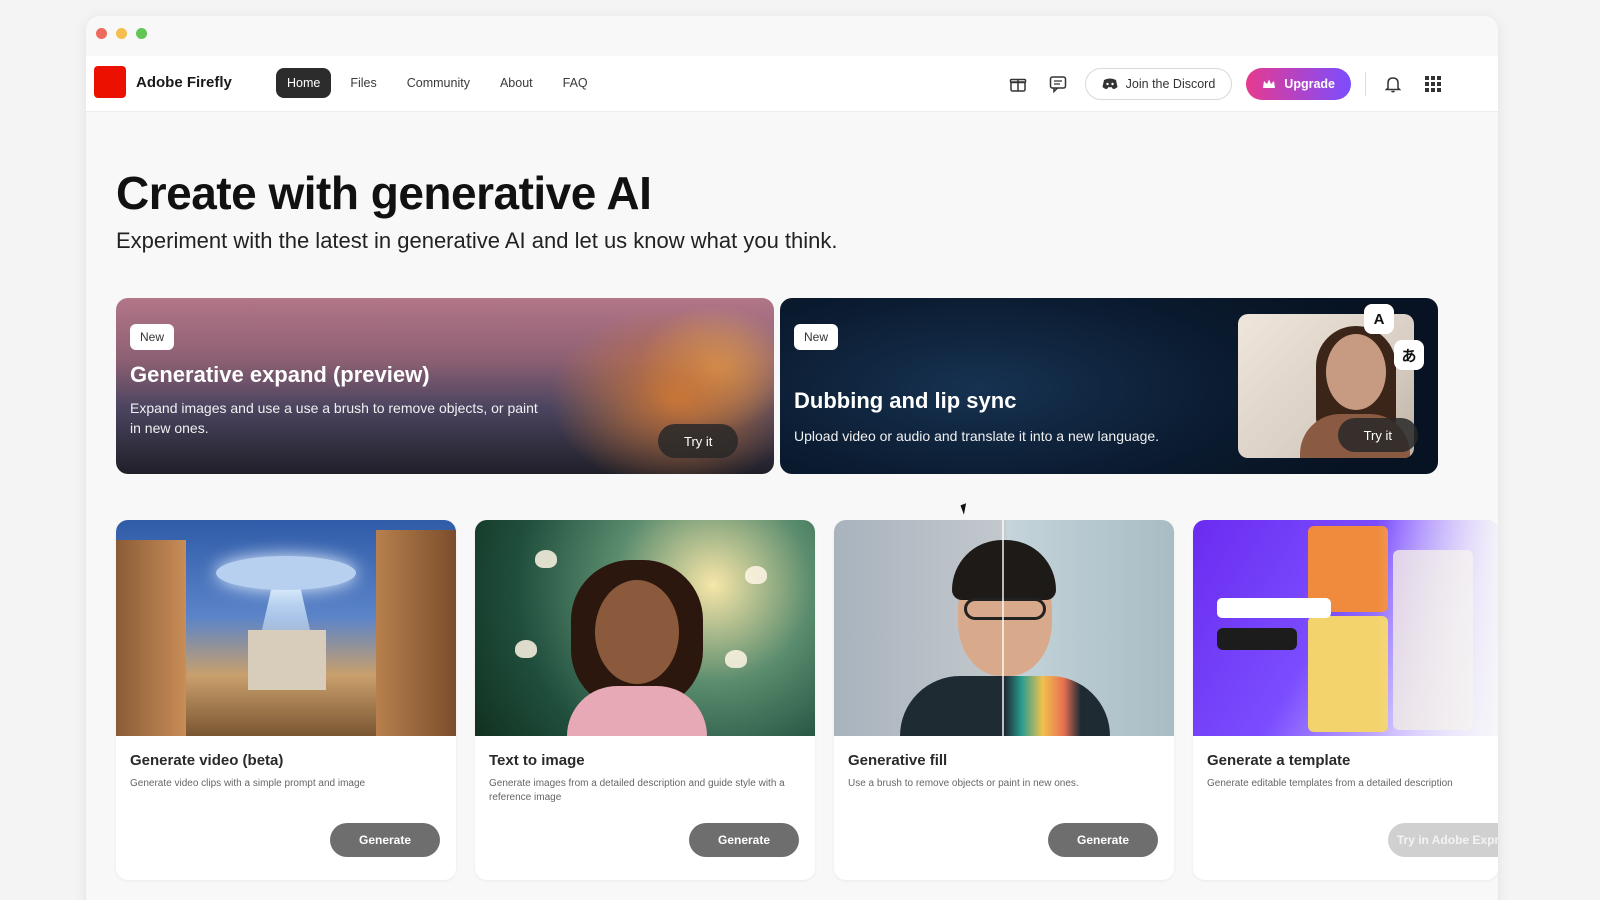 This screenshot has width=1600, height=900. What do you see at coordinates (1170, 84) in the screenshot?
I see `join-discord-label: Join the Discord` at bounding box center [1170, 84].